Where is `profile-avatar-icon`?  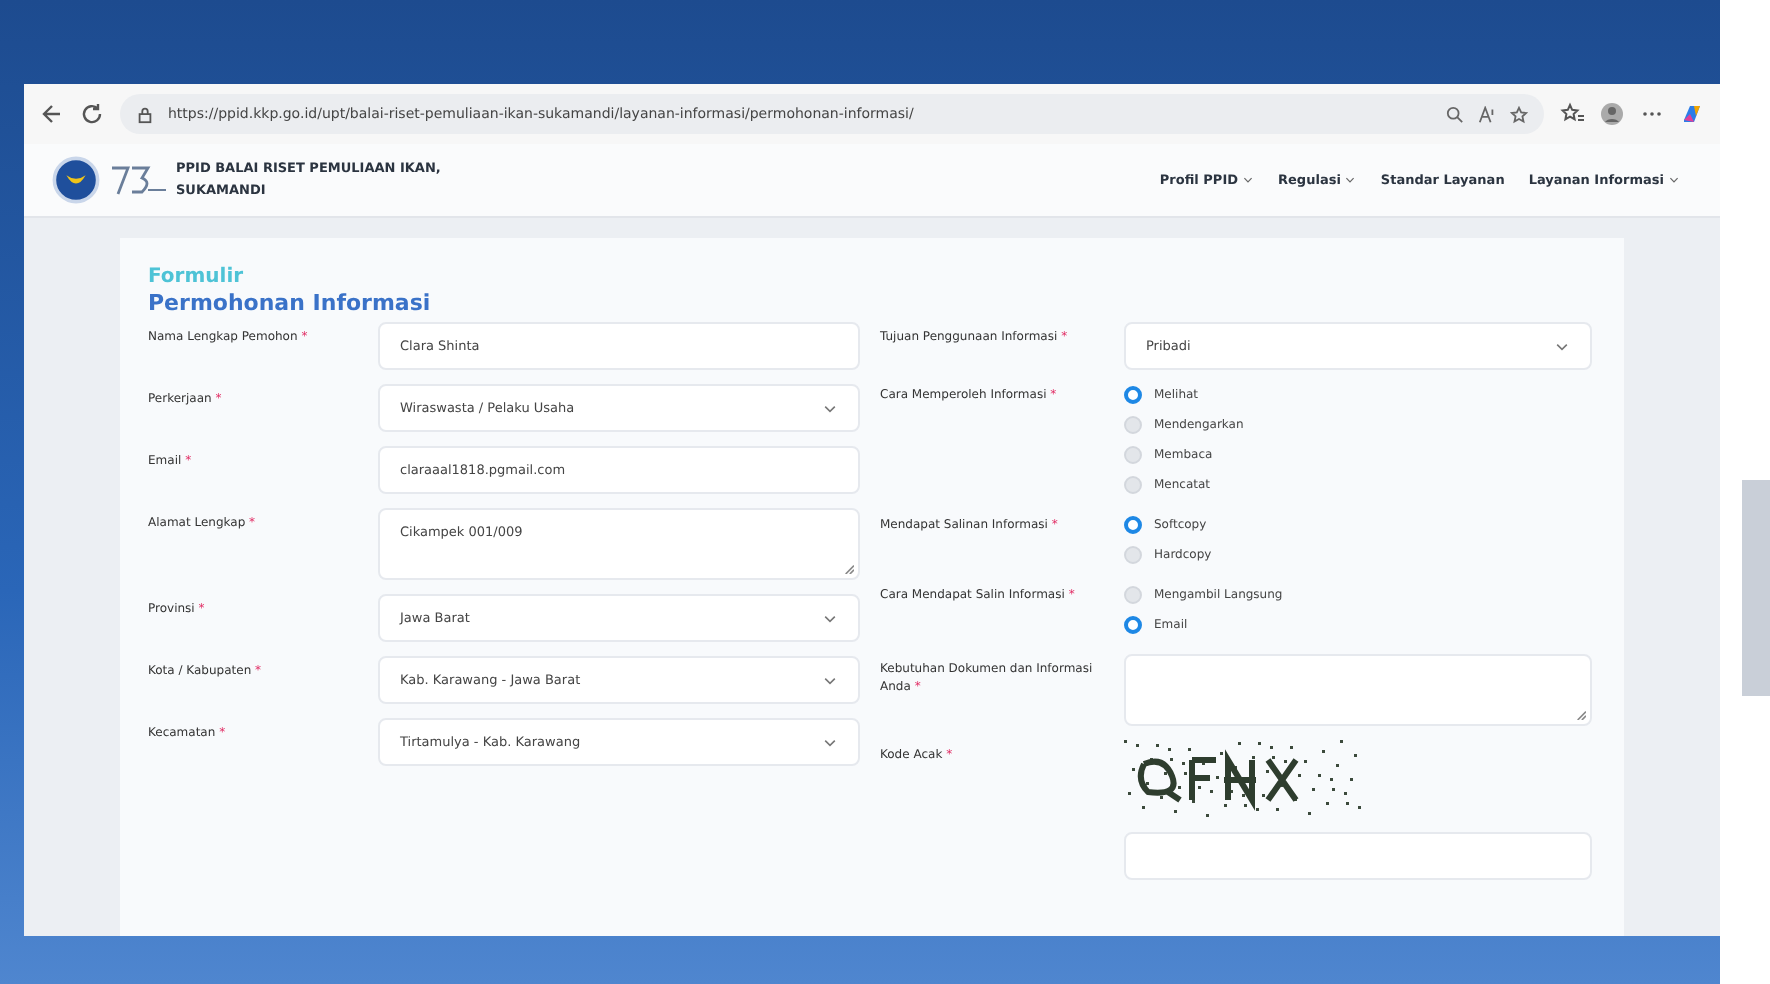 profile-avatar-icon is located at coordinates (1612, 114).